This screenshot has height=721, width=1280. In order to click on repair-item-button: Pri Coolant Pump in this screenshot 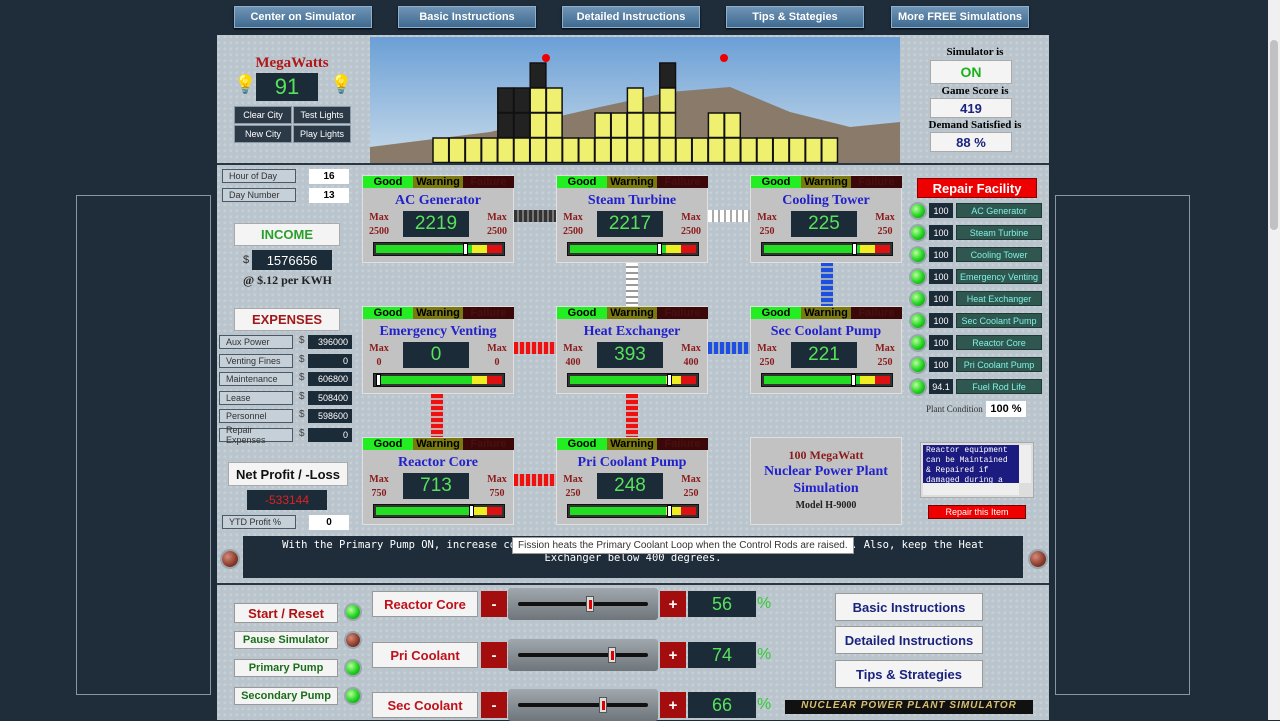, I will do `click(999, 364)`.